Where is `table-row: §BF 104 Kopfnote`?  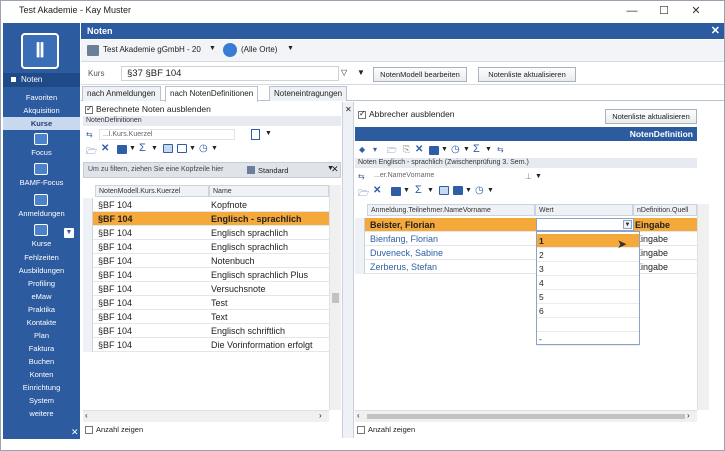 table-row: §BF 104 Kopfnote is located at coordinates (206, 205).